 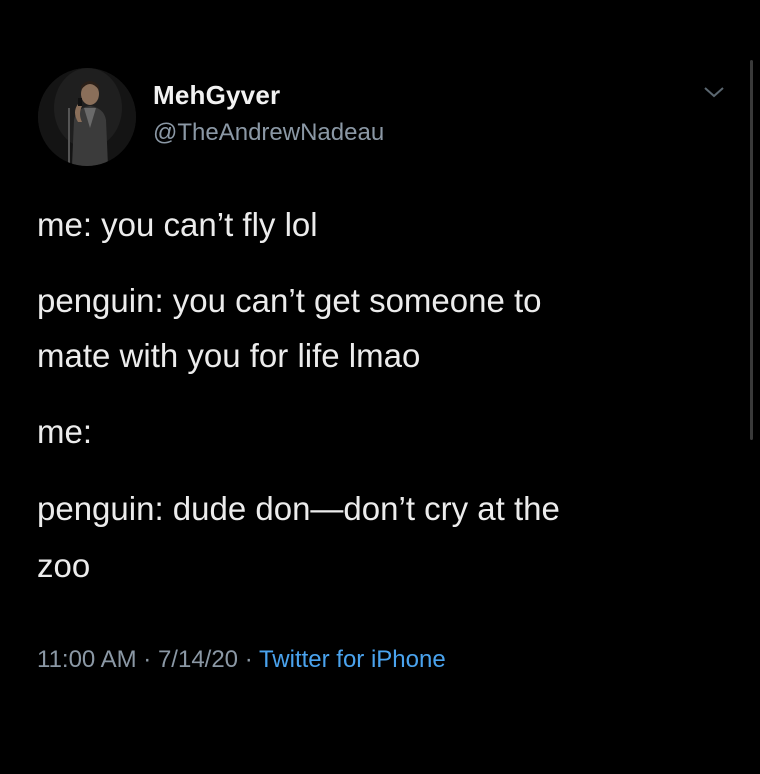 I want to click on scrollbar, so click(x=751, y=250).